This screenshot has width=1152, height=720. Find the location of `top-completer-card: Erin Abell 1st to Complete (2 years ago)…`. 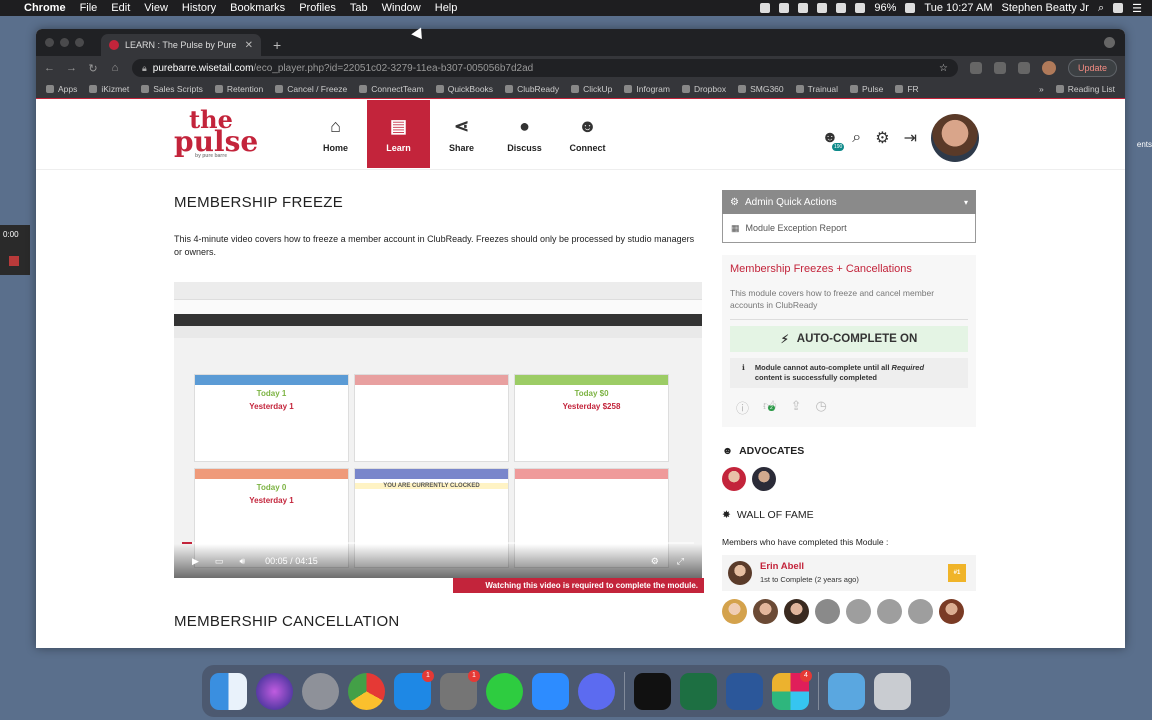

top-completer-card: Erin Abell 1st to Complete (2 years ago)… is located at coordinates (849, 572).